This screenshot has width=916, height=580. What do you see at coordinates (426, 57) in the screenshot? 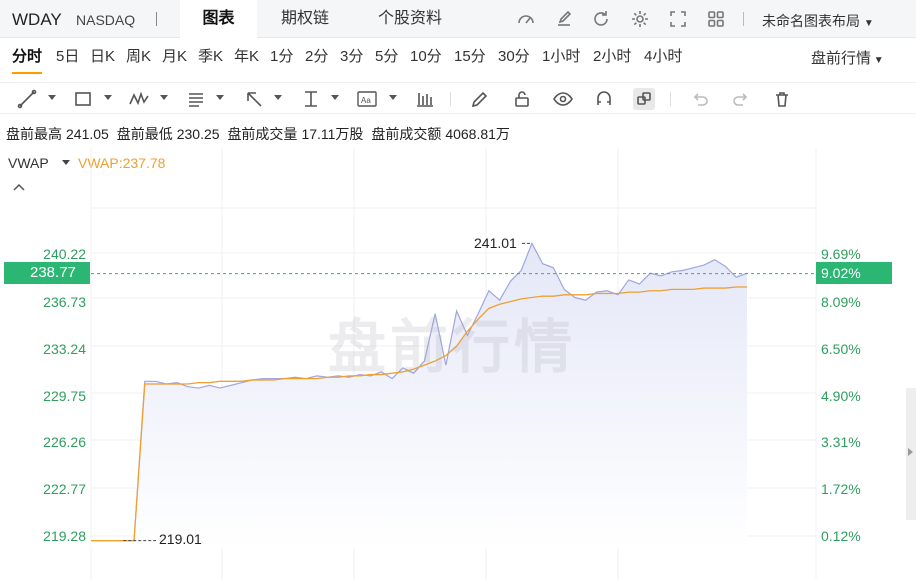
I see `period-10m: 10分` at bounding box center [426, 57].